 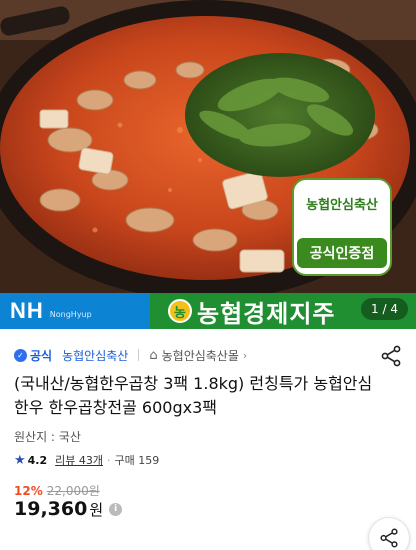 I want to click on cert-badge-bottom-text: 공식인증점, so click(x=342, y=253).